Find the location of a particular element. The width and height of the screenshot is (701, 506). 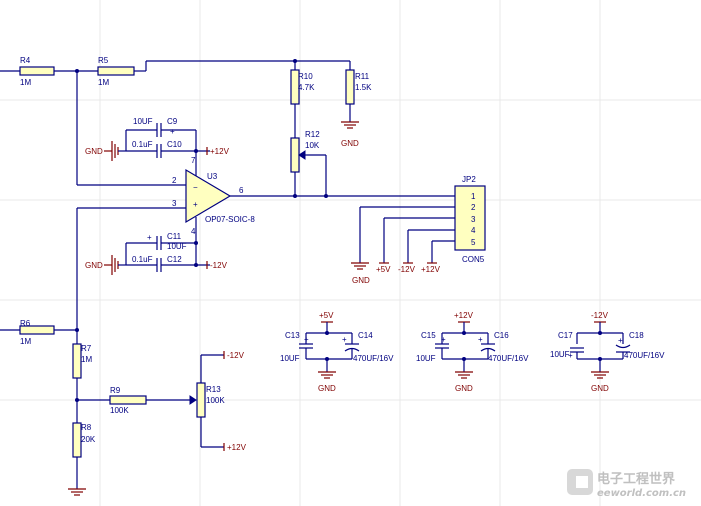

r6-ref: R6 is located at coordinates (25, 323).